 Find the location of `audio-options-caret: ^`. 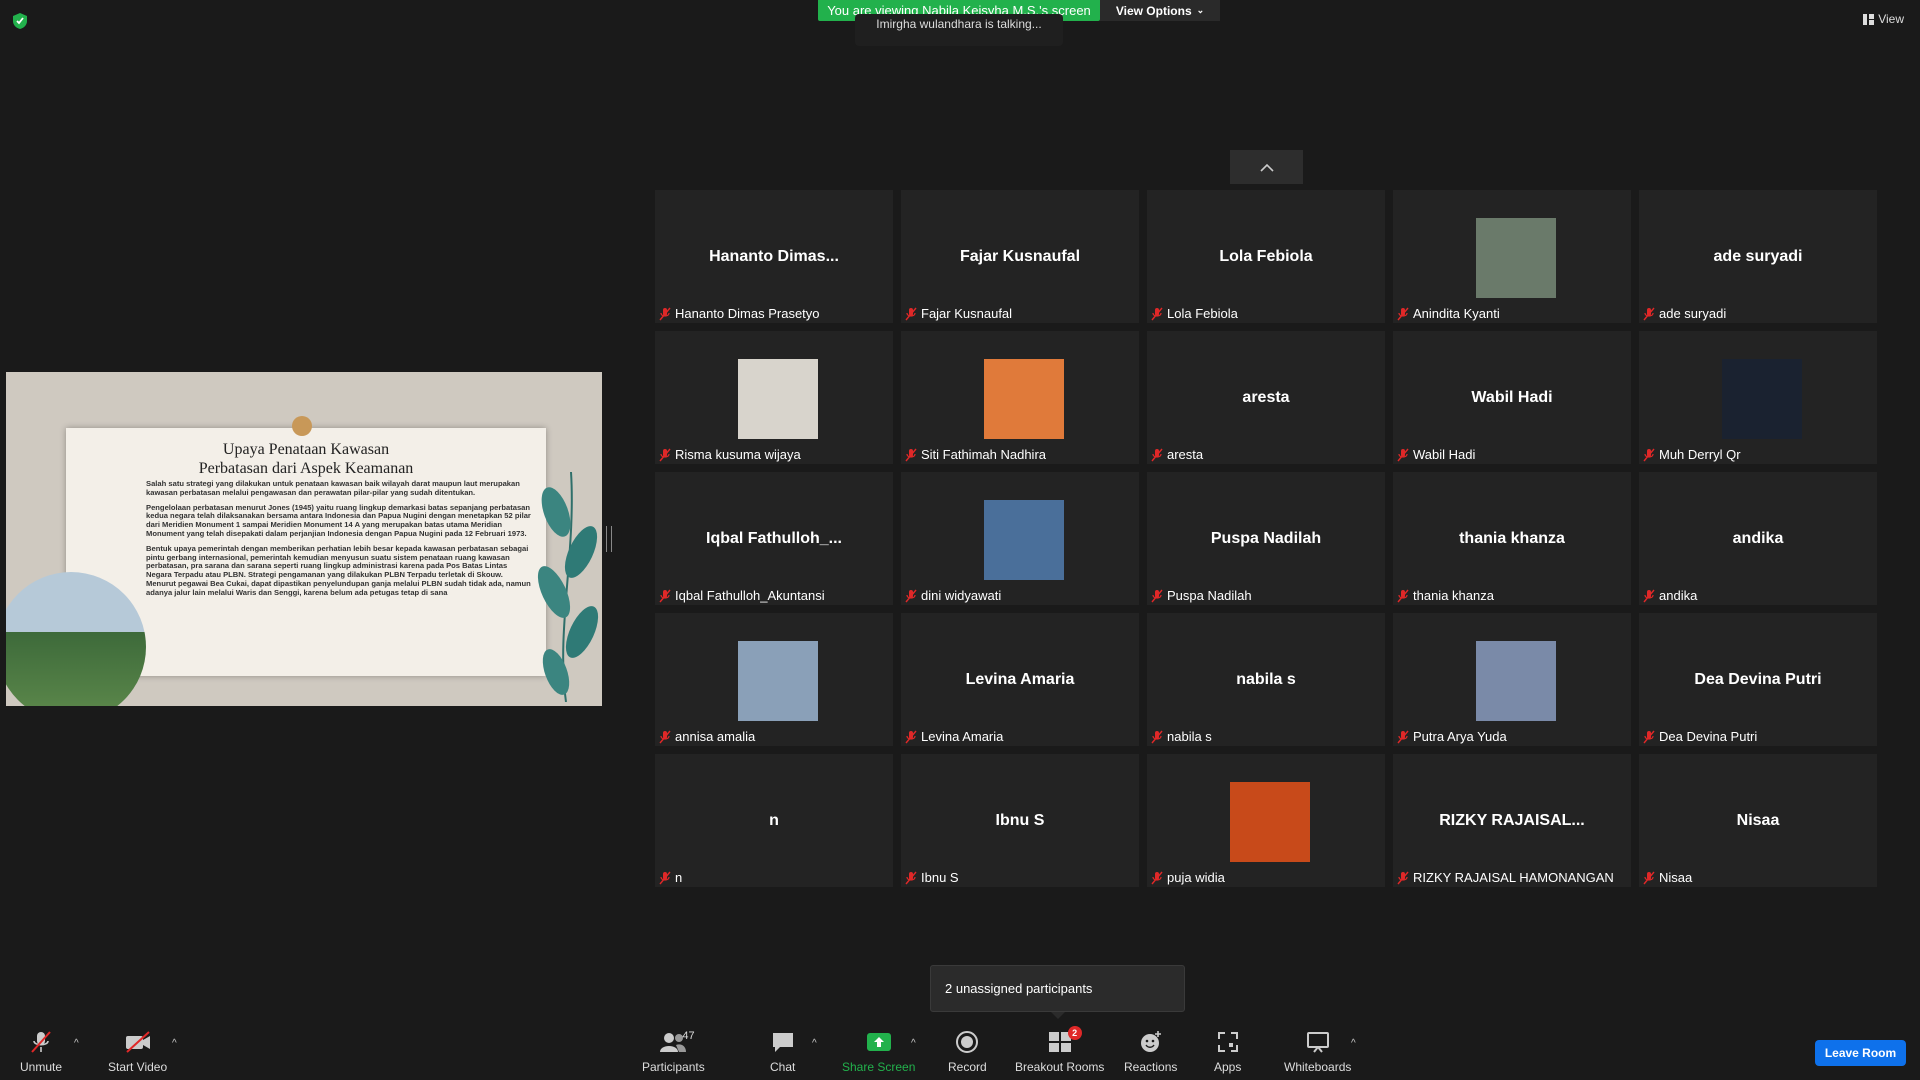

audio-options-caret: ^ is located at coordinates (76, 1043).